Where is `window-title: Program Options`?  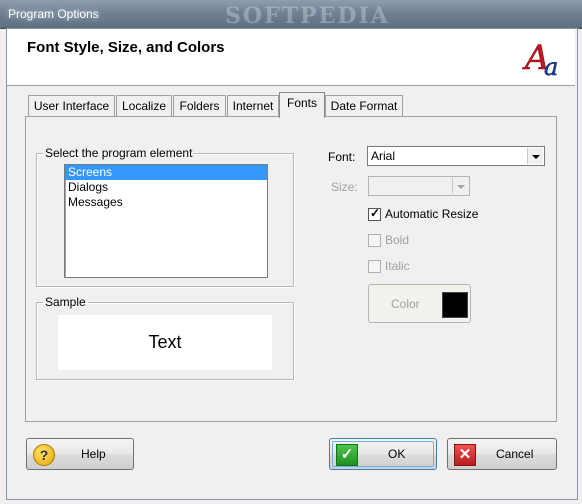
window-title: Program Options is located at coordinates (53, 14).